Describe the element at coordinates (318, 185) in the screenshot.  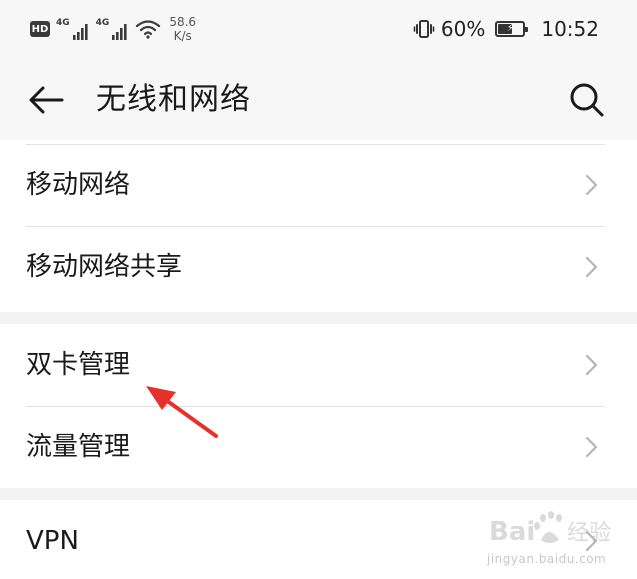
I see `list-item-mobile-network: 移动网络` at that location.